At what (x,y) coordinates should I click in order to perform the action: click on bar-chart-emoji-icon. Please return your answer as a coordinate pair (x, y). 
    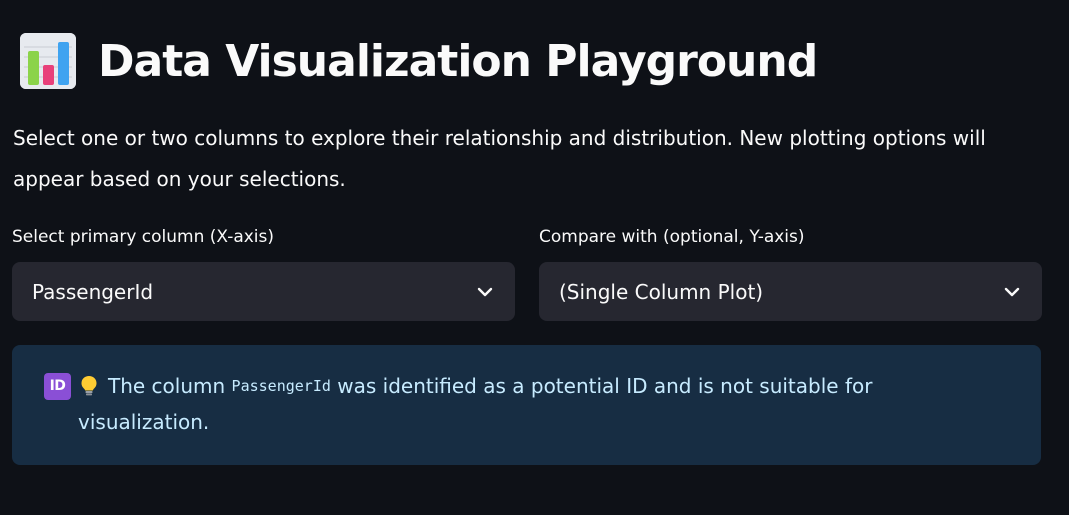
    Looking at the image, I should click on (48, 61).